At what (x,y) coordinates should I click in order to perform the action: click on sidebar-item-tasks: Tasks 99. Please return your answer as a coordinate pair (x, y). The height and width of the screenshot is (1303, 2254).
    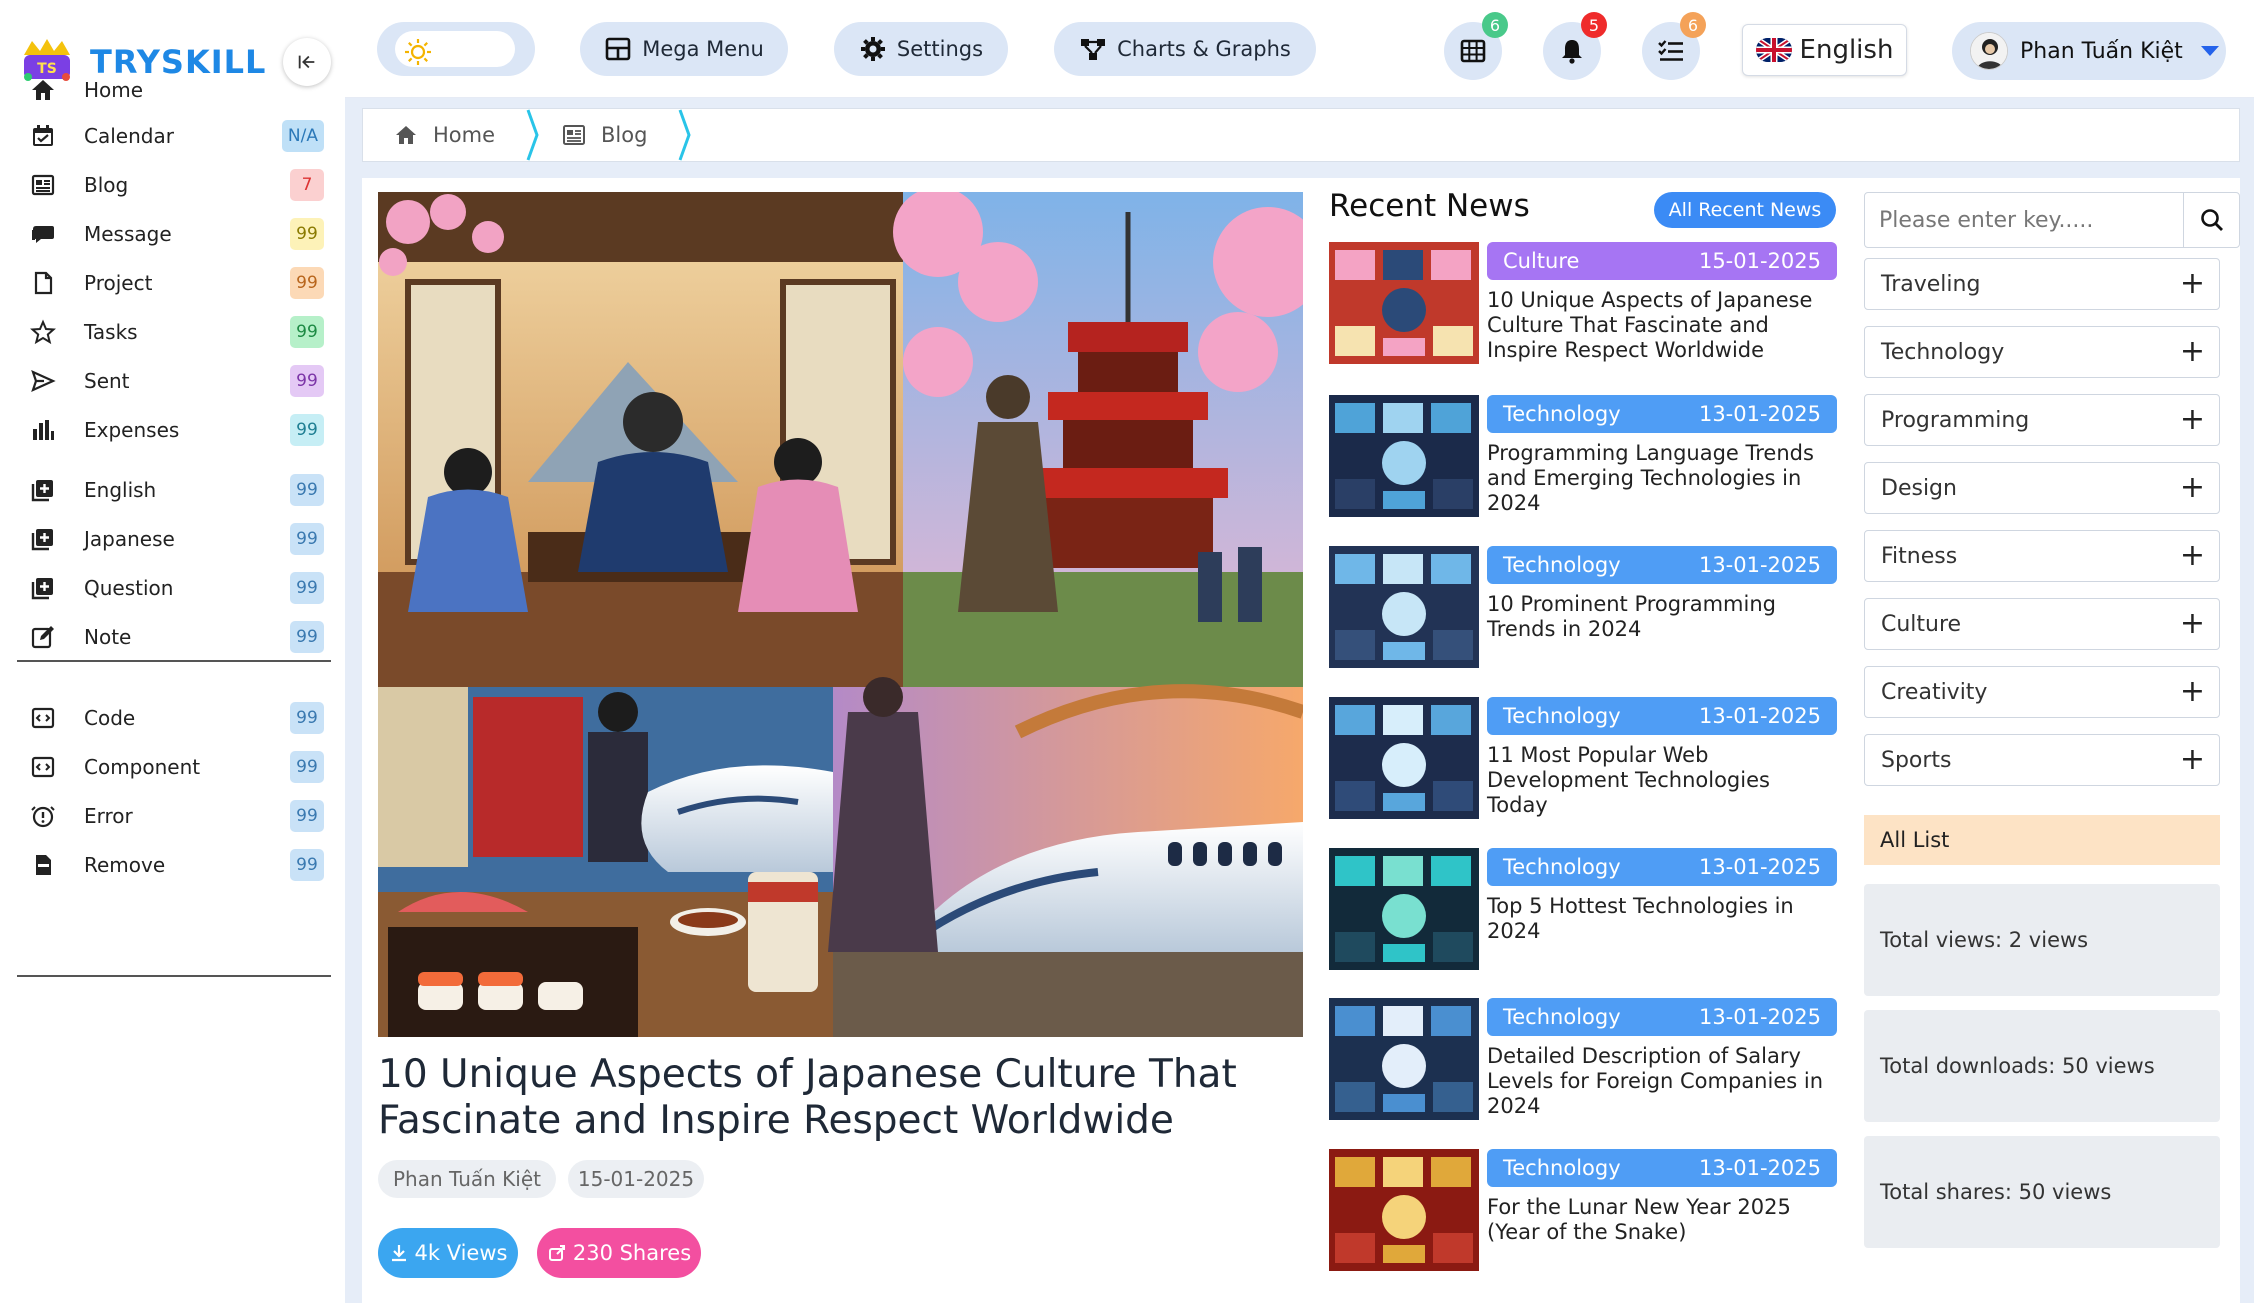
    Looking at the image, I should click on (173, 332).